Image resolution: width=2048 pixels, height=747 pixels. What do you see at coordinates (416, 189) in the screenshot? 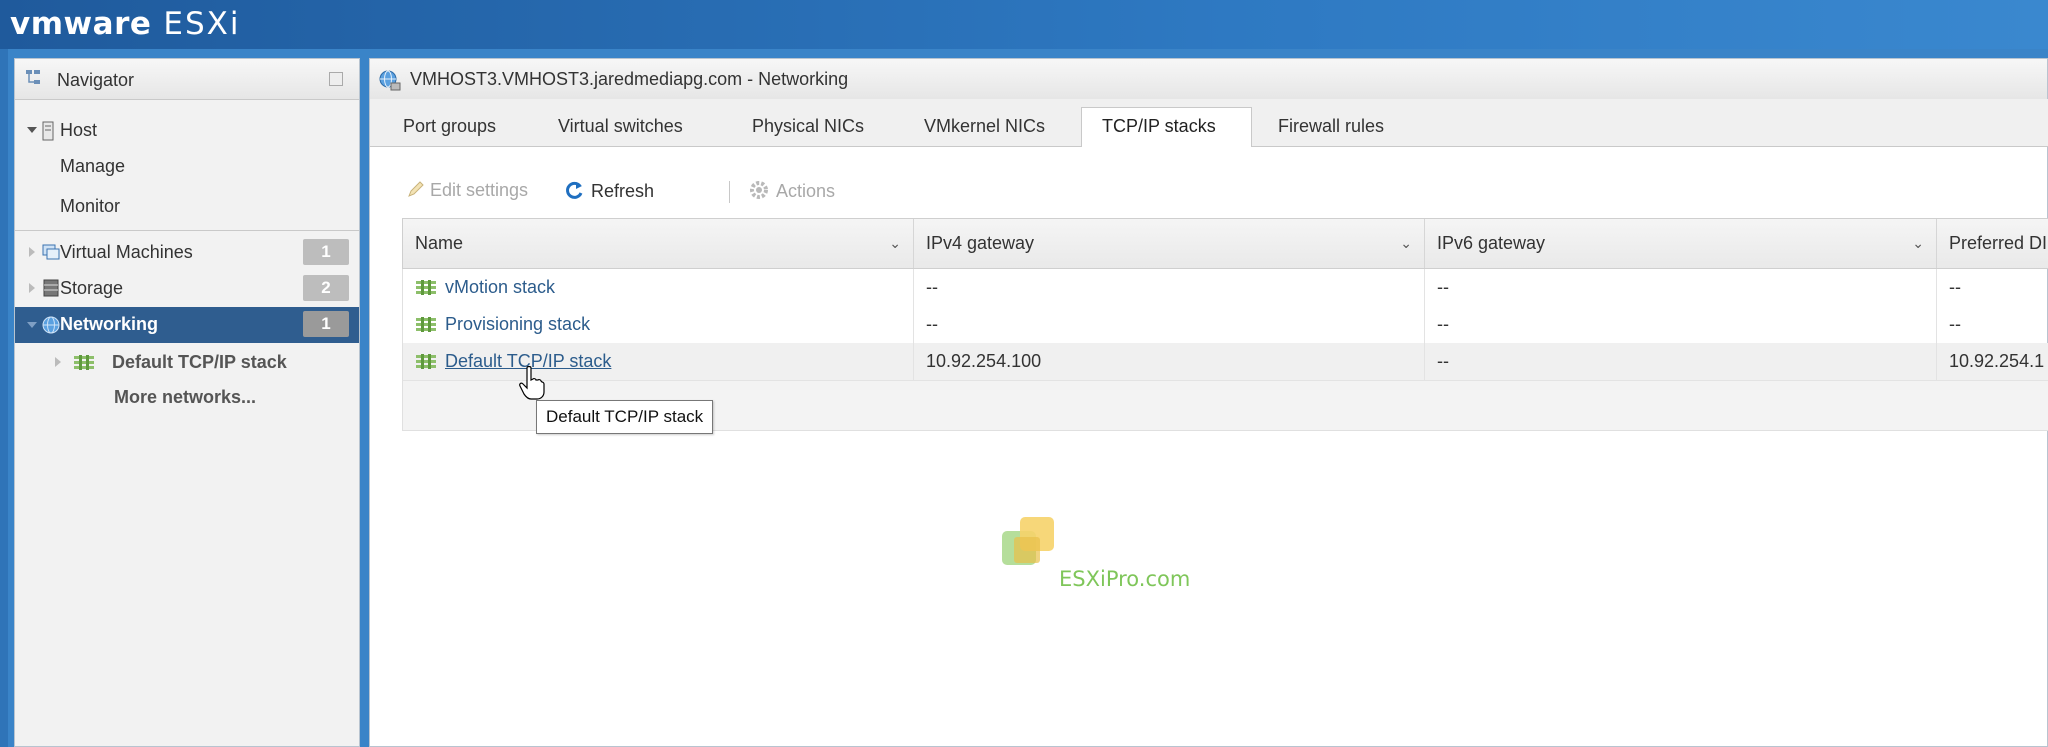
I see `pencil-icon` at bounding box center [416, 189].